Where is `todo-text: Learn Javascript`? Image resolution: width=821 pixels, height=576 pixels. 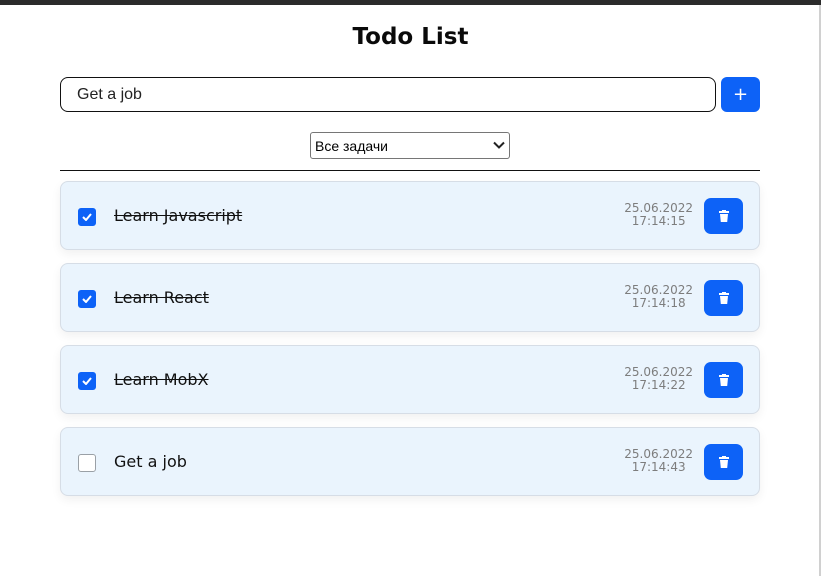 todo-text: Learn Javascript is located at coordinates (178, 215).